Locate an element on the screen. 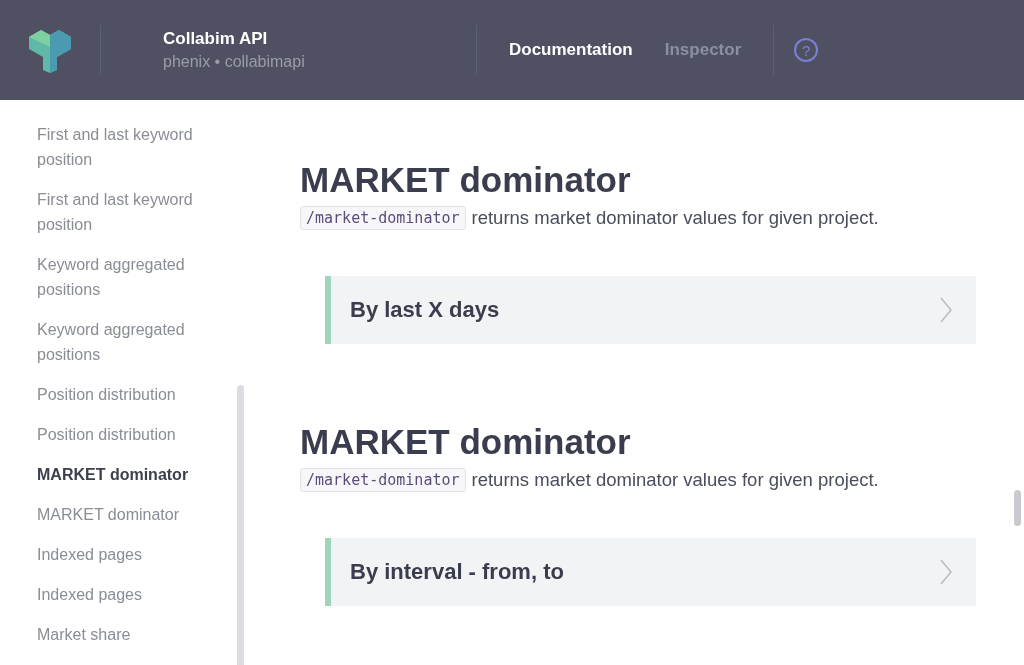  operation-title: By interval - from, to is located at coordinates (457, 572).